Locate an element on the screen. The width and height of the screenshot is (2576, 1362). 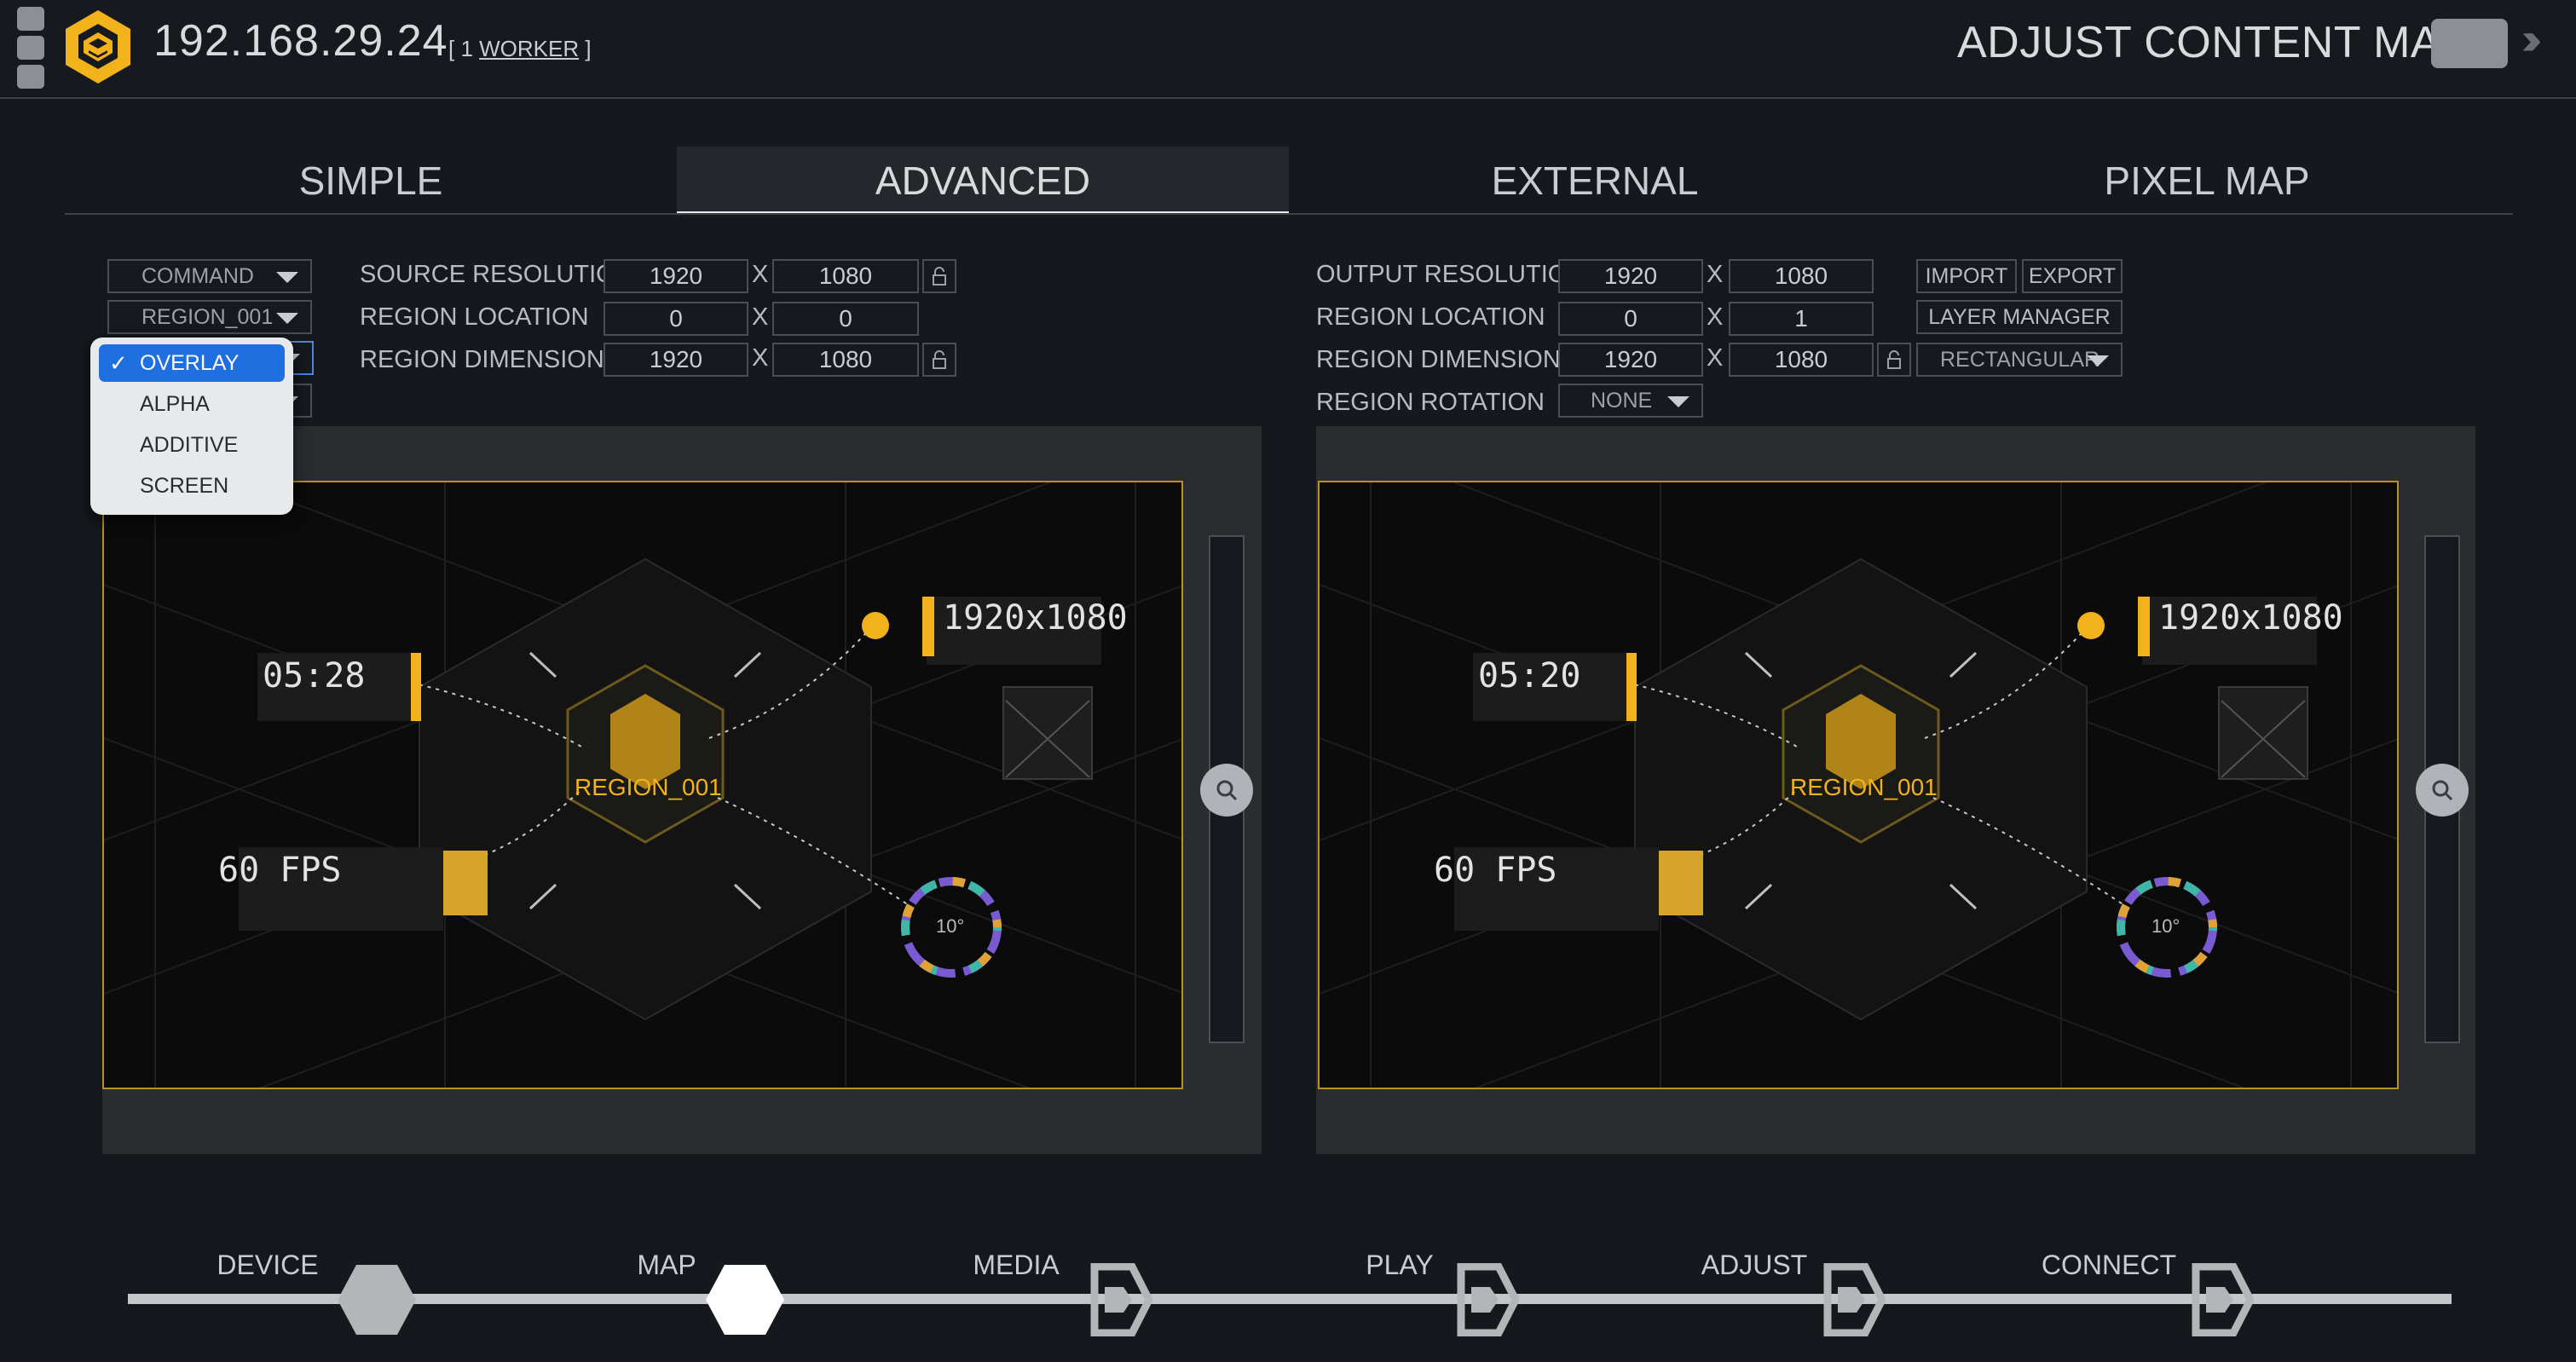
location-x-input: 0 is located at coordinates (676, 319).